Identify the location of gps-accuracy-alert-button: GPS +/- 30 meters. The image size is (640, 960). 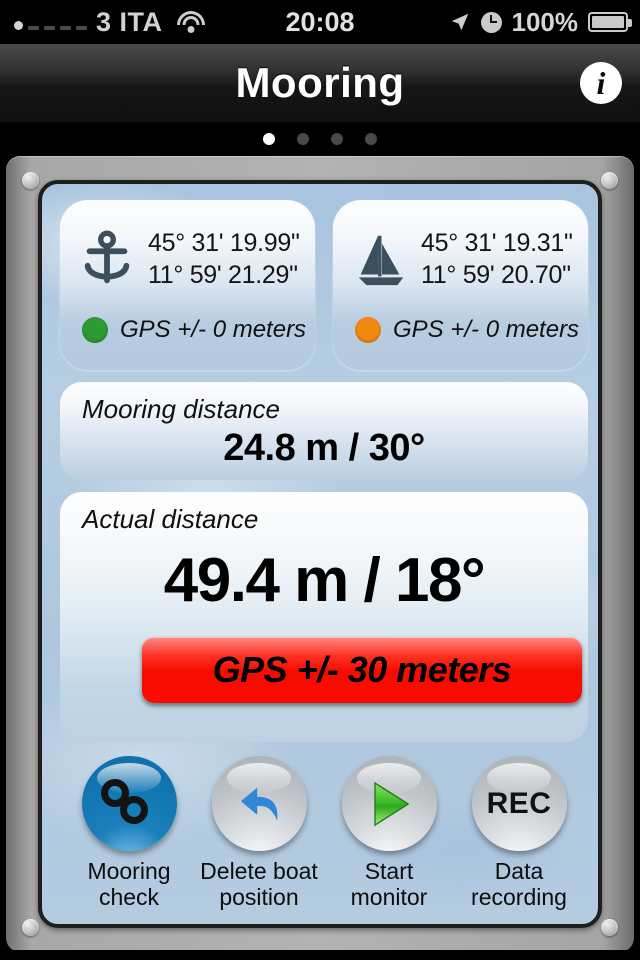
(362, 670).